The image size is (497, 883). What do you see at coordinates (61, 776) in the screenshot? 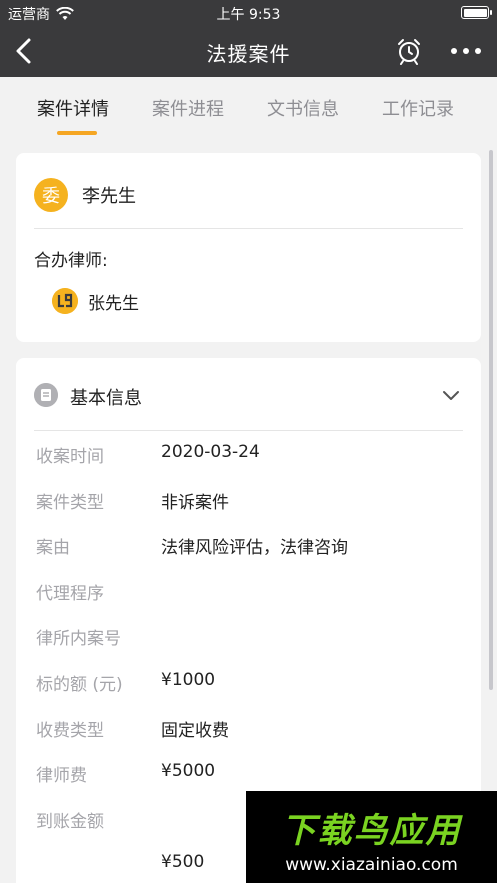
I see `info-key: 律师费` at bounding box center [61, 776].